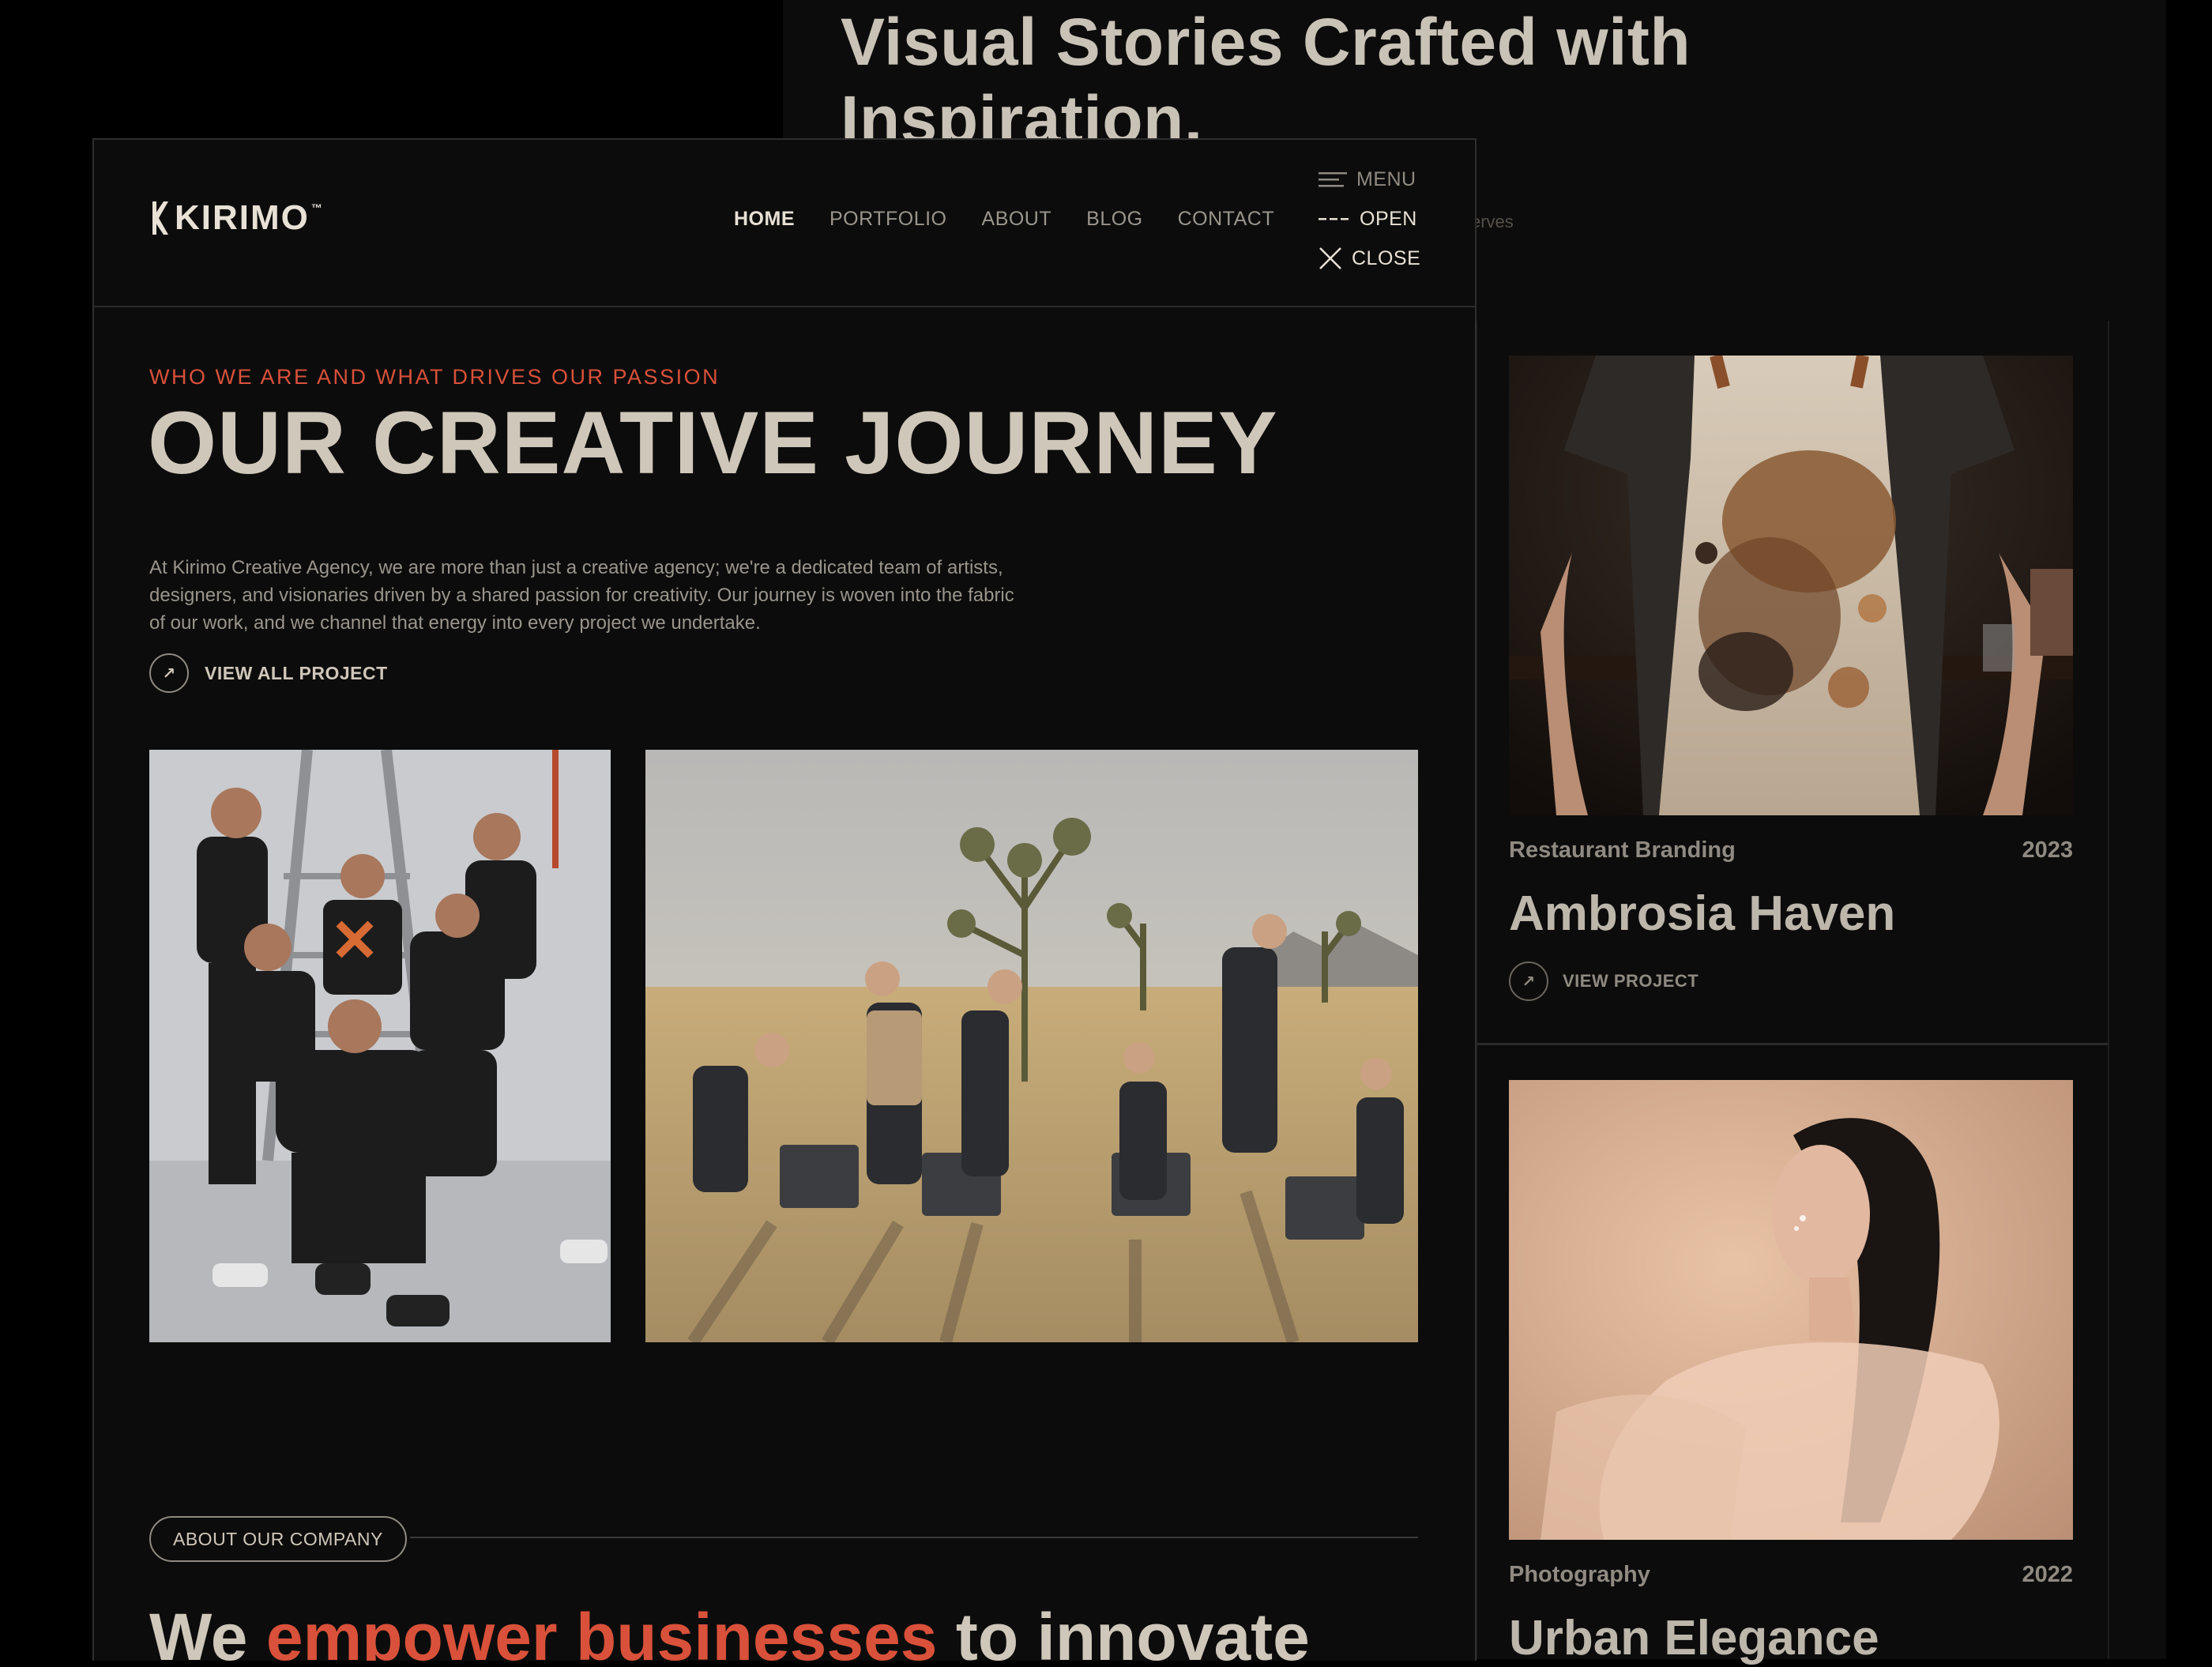 This screenshot has width=2212, height=1667. Describe the element at coordinates (1017, 219) in the screenshot. I see `nav-item-about: ABOUT` at that location.